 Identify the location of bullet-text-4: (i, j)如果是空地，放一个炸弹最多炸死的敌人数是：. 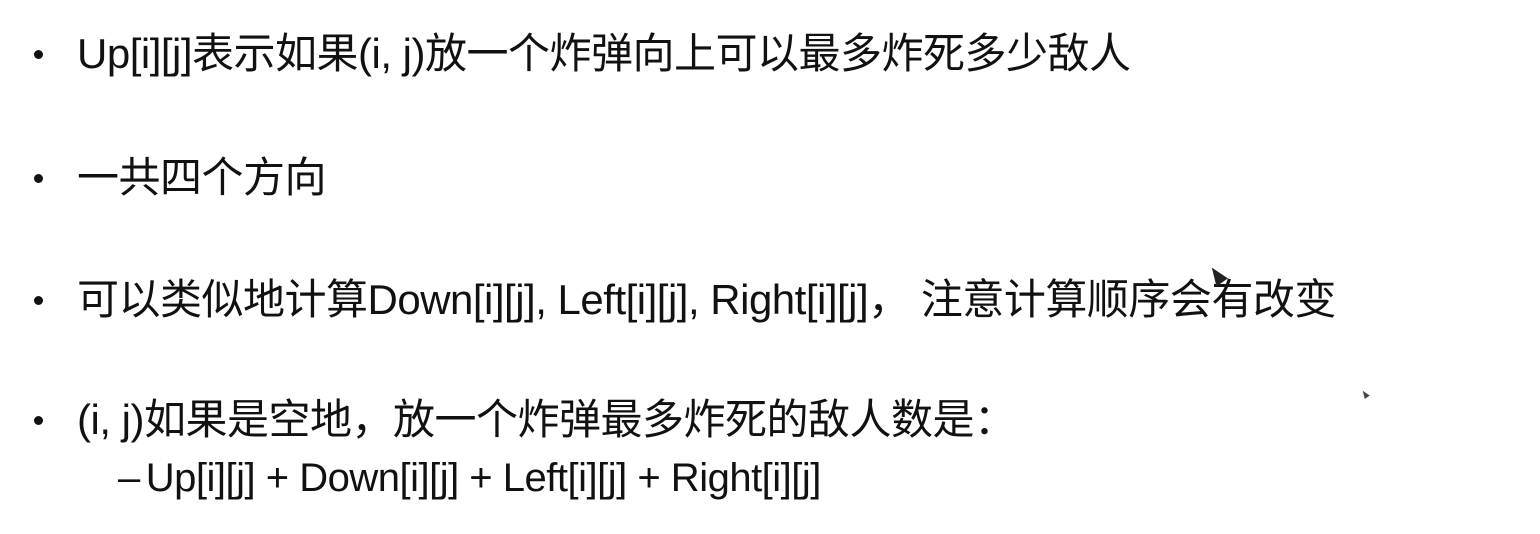
(546, 419).